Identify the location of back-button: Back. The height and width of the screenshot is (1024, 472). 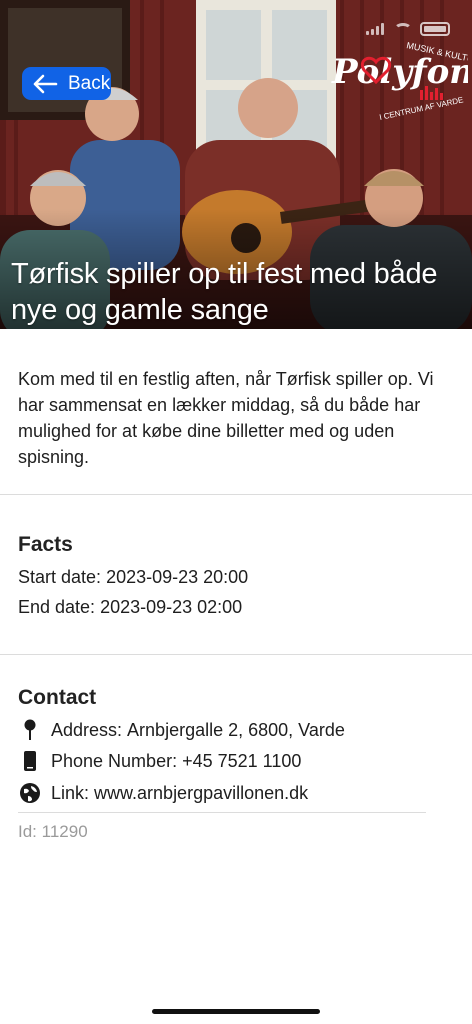
(66, 83).